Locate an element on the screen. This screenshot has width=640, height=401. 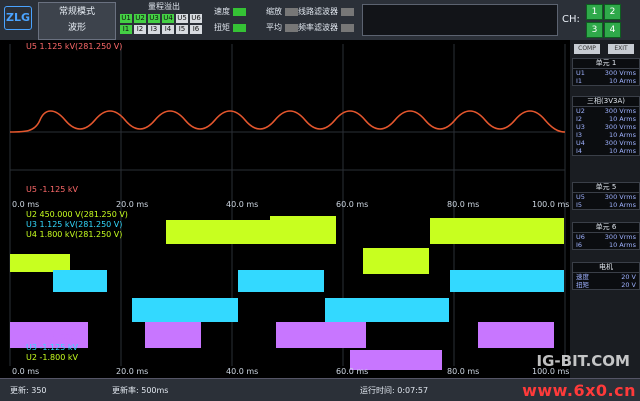
unit-1-row-i1: I1 10 Arms is located at coordinates (606, 81).